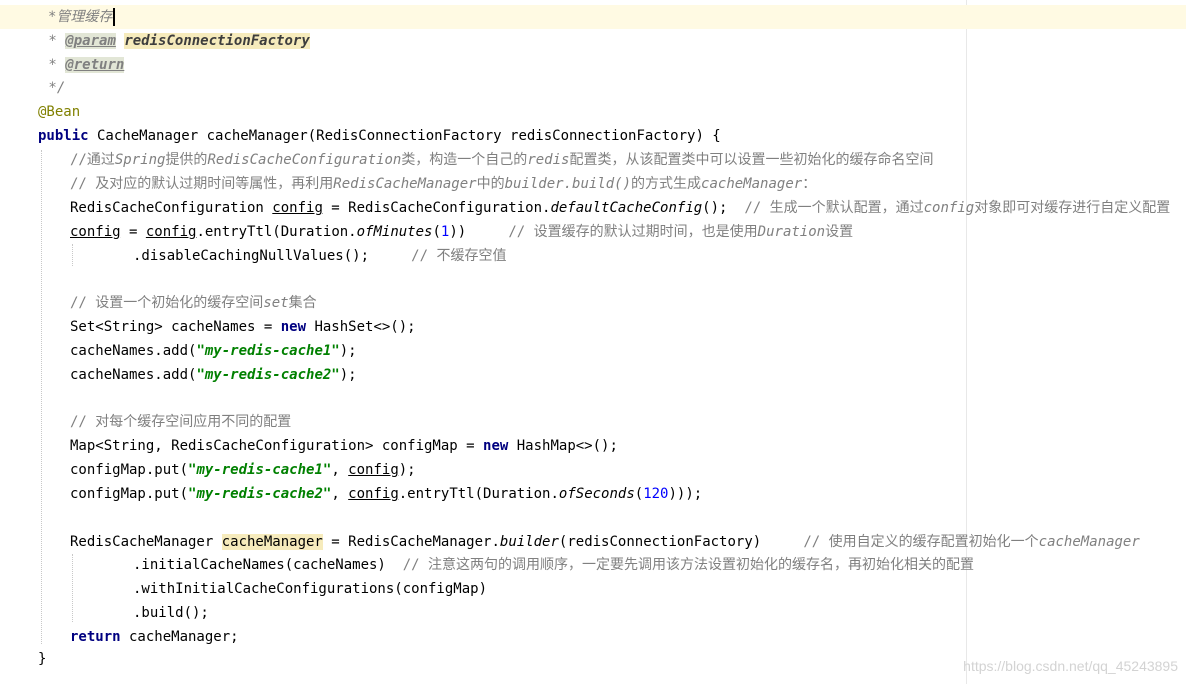 This screenshot has height=684, width=1186. Describe the element at coordinates (593, 256) in the screenshot. I see `code-line: .disableCachingNullValues(); // 不缓存空值` at that location.